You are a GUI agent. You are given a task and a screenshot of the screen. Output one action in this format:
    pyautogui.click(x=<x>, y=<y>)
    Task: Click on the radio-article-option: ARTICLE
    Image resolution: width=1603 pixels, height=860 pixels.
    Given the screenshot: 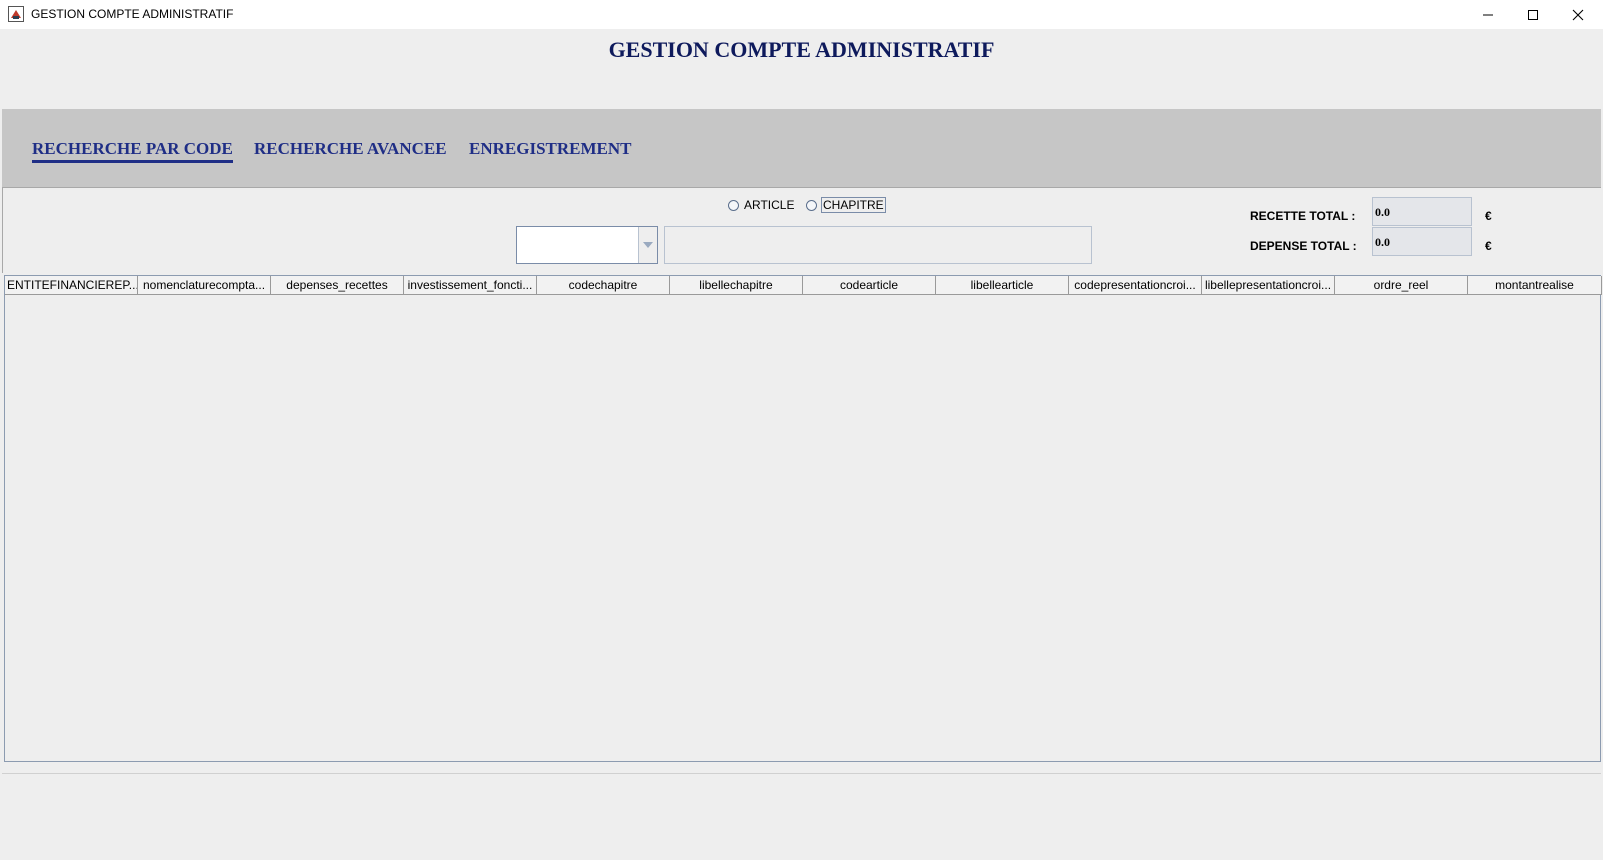 What is the action you would take?
    pyautogui.click(x=761, y=205)
    